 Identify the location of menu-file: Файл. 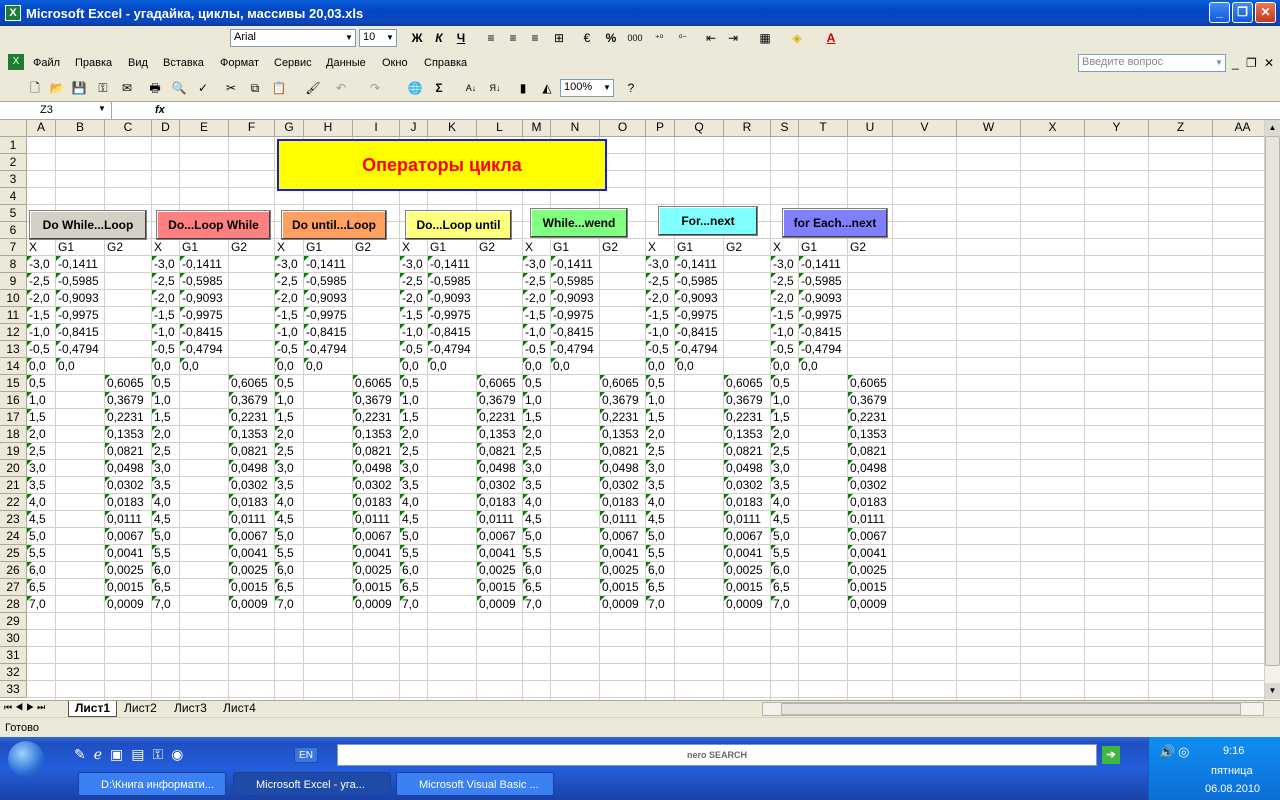
(46, 63).